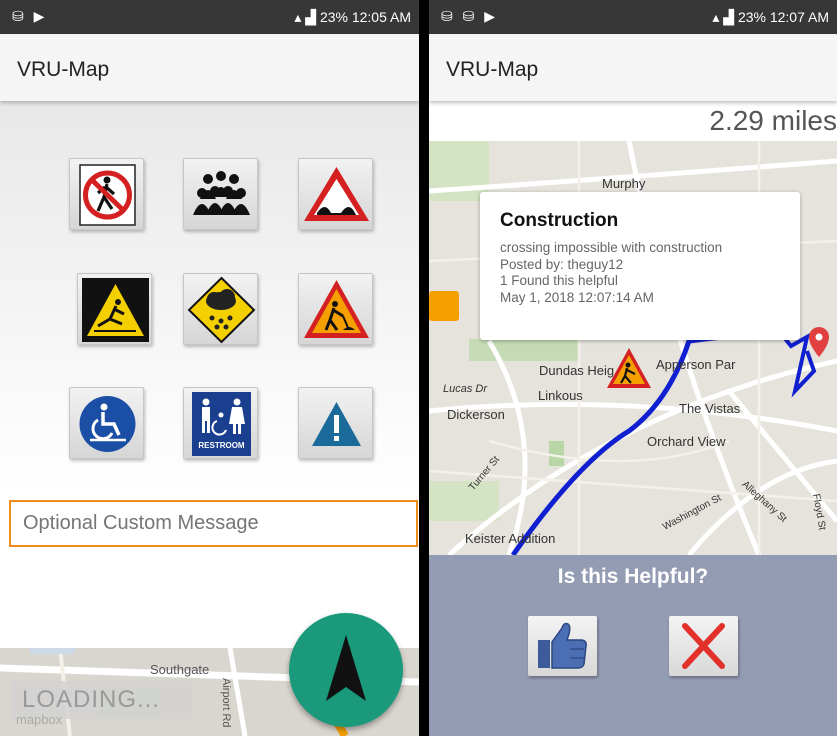 Image resolution: width=837 pixels, height=736 pixels. What do you see at coordinates (352, 17) in the screenshot?
I see `status-clock: ▴ ▟ 23% 12:05 AM` at bounding box center [352, 17].